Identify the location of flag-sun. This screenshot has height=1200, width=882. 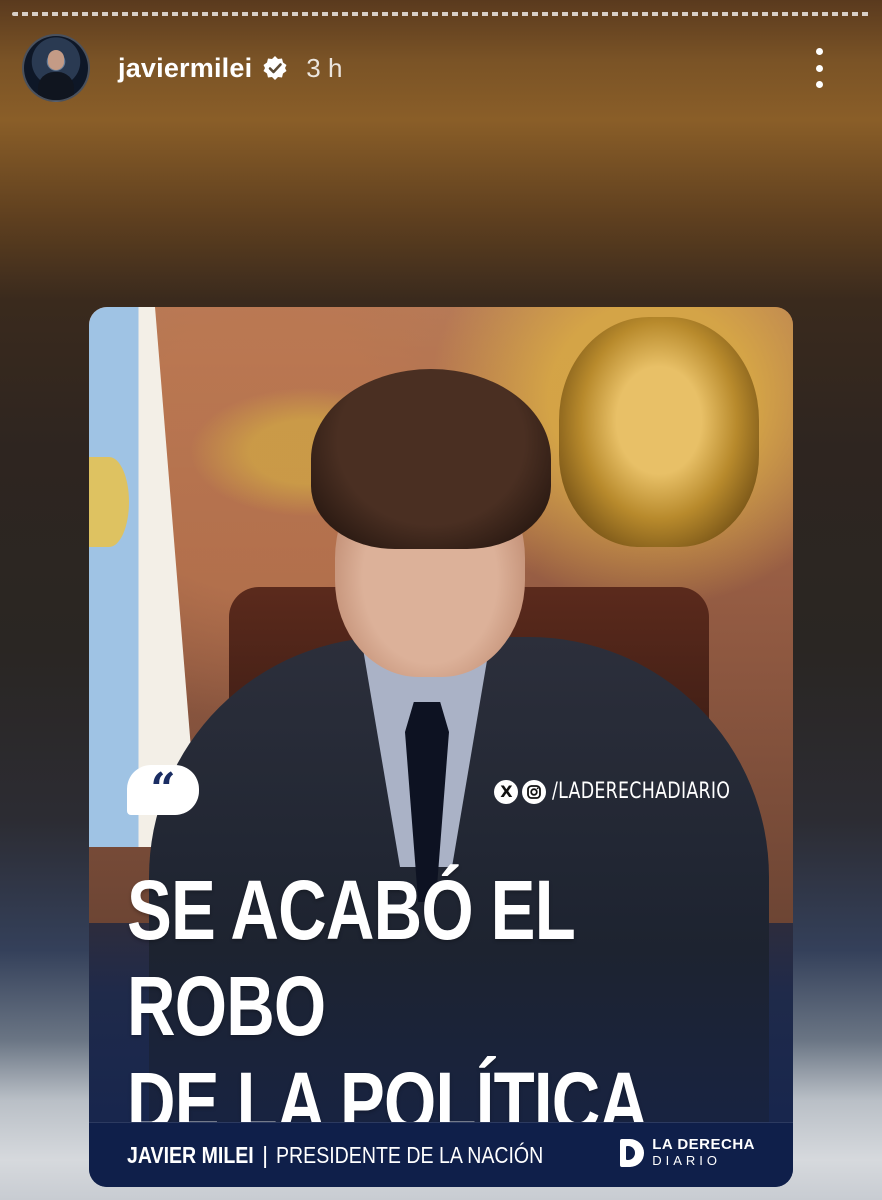
(109, 502).